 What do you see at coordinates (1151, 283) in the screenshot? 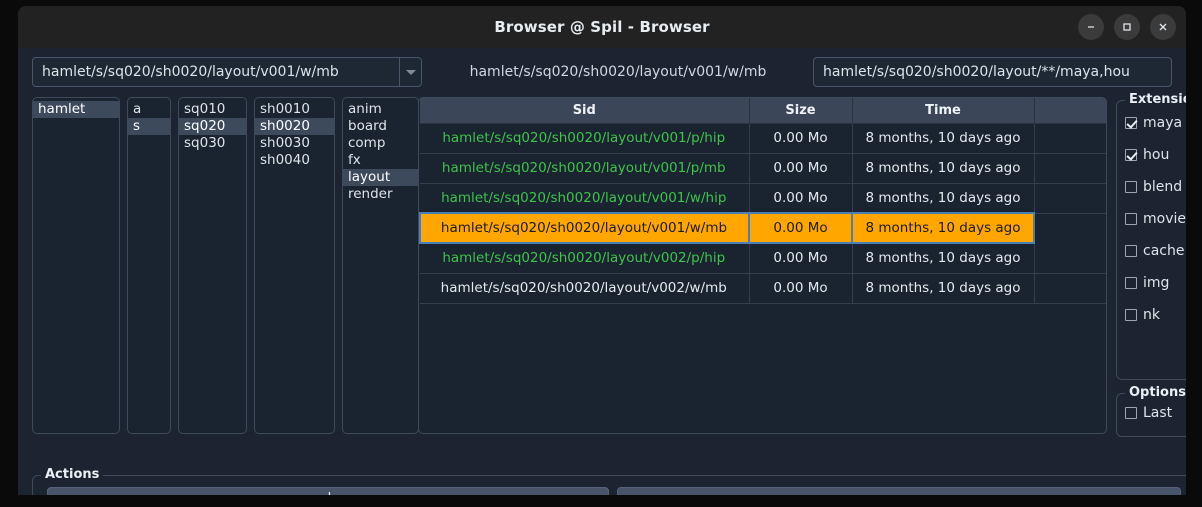
I see `extension-checkbox-img: img` at bounding box center [1151, 283].